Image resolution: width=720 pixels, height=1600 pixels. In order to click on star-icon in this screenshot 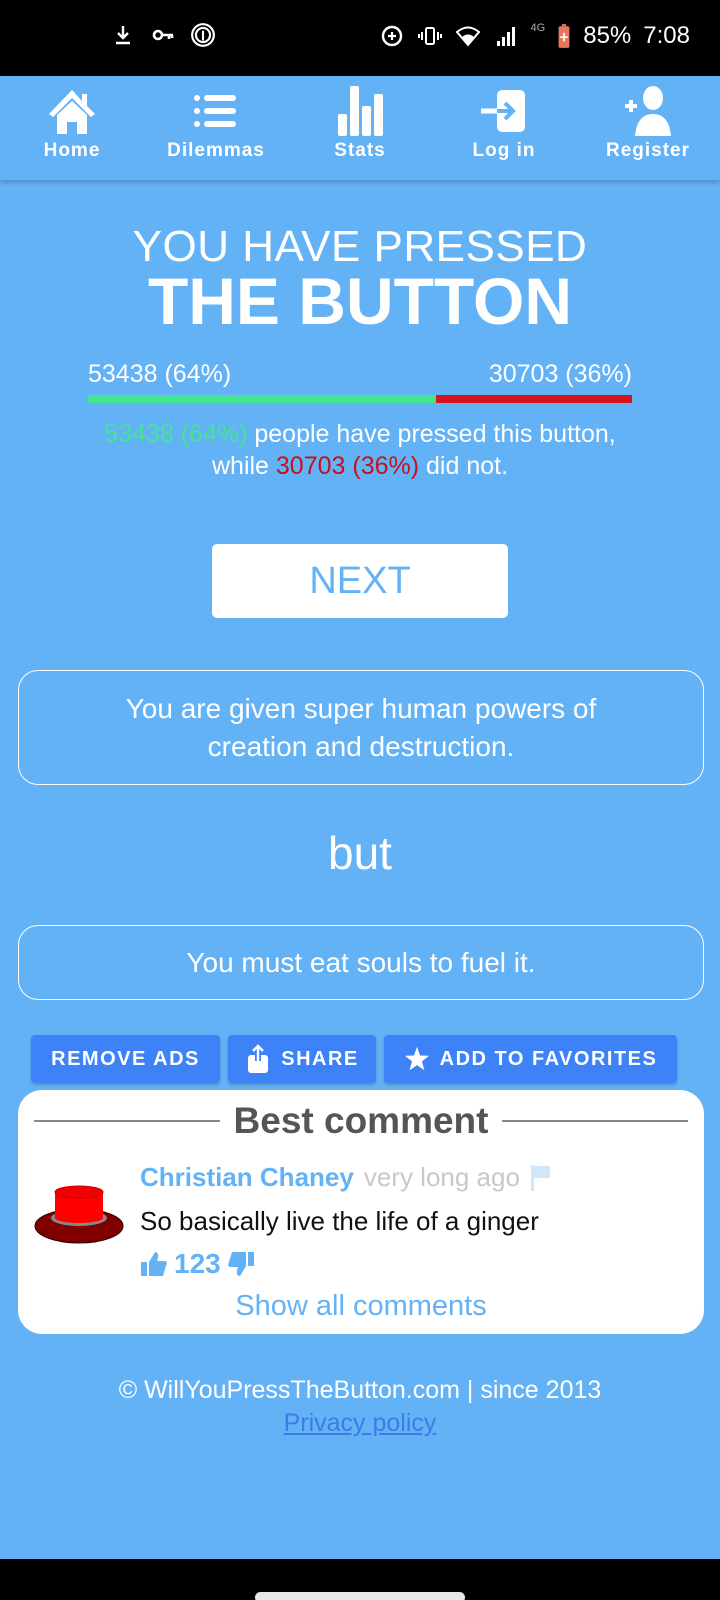, I will do `click(416, 1058)`.